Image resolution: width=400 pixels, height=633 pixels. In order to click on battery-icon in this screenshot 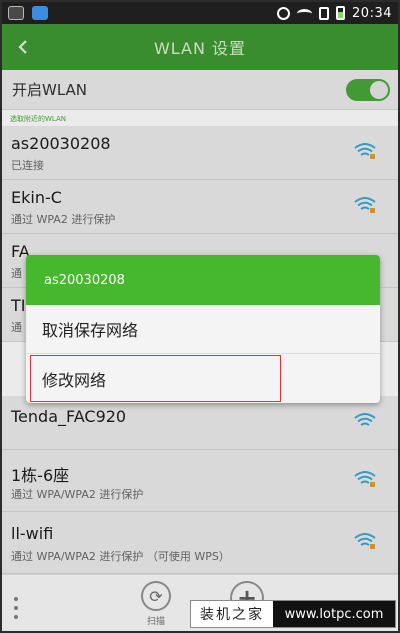, I will do `click(341, 13)`.